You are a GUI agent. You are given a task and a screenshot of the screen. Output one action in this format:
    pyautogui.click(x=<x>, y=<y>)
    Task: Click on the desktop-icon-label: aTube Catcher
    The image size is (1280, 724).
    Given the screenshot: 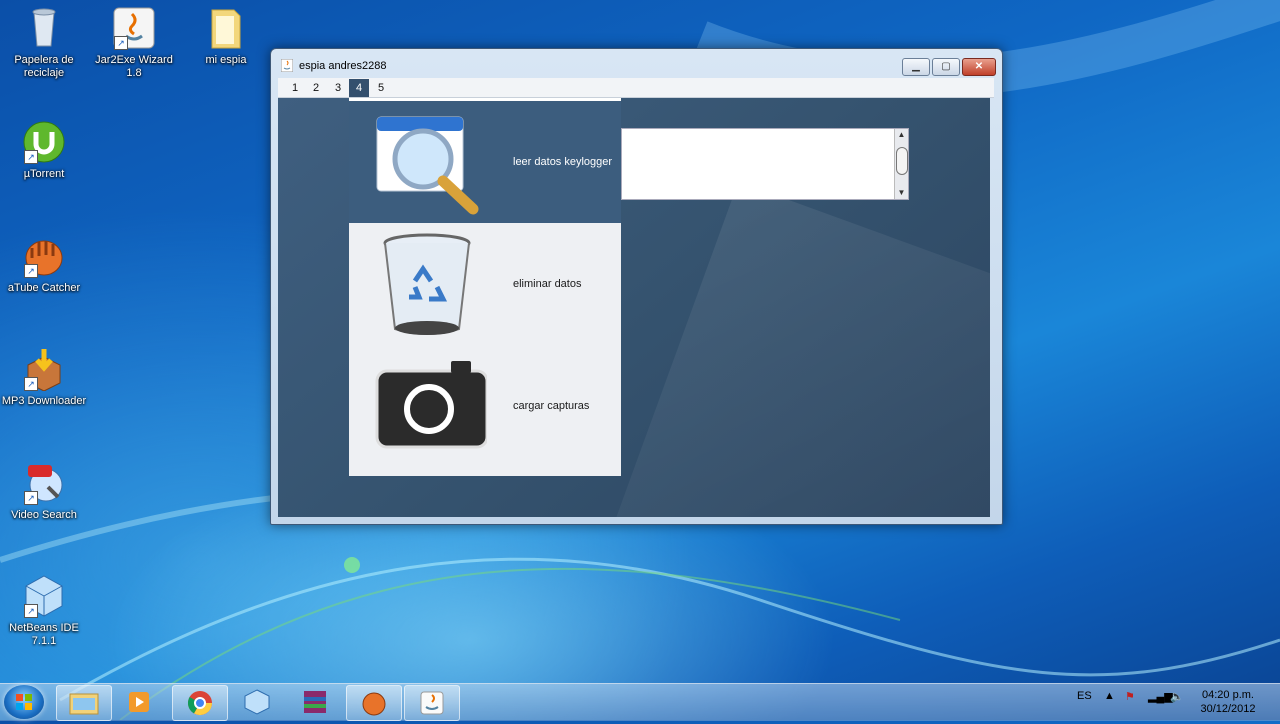 What is the action you would take?
    pyautogui.click(x=44, y=288)
    